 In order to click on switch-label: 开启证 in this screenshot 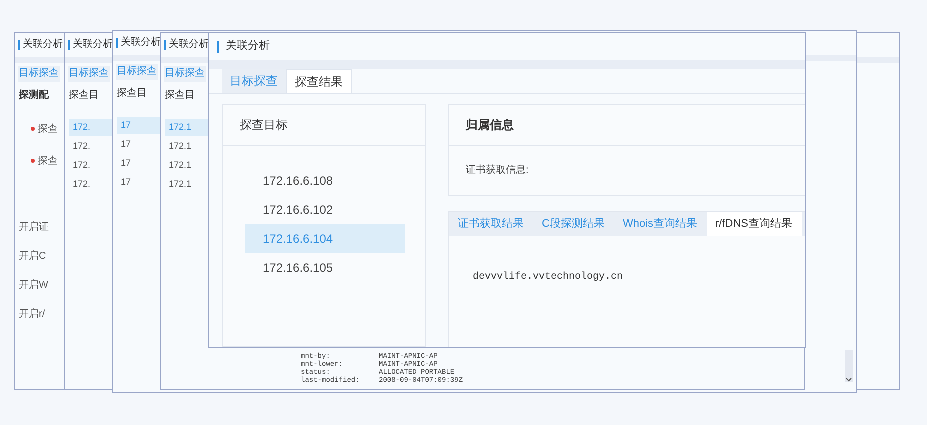, I will do `click(34, 228)`.